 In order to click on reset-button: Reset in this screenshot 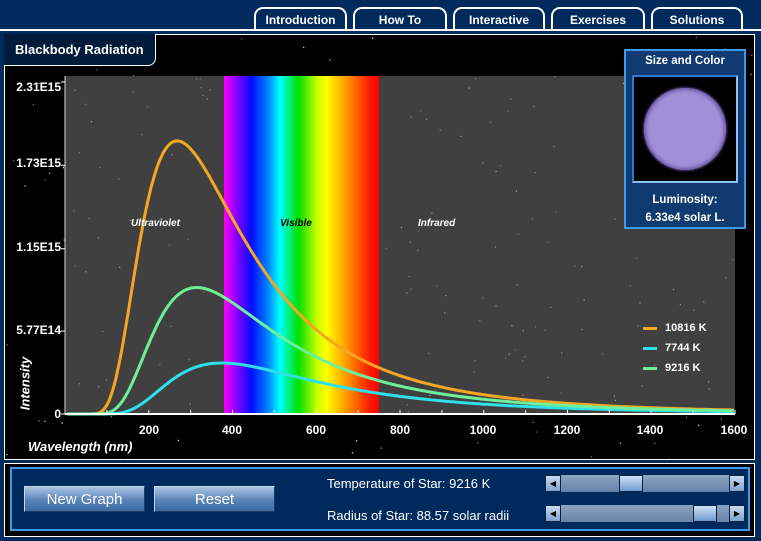, I will do `click(214, 499)`.